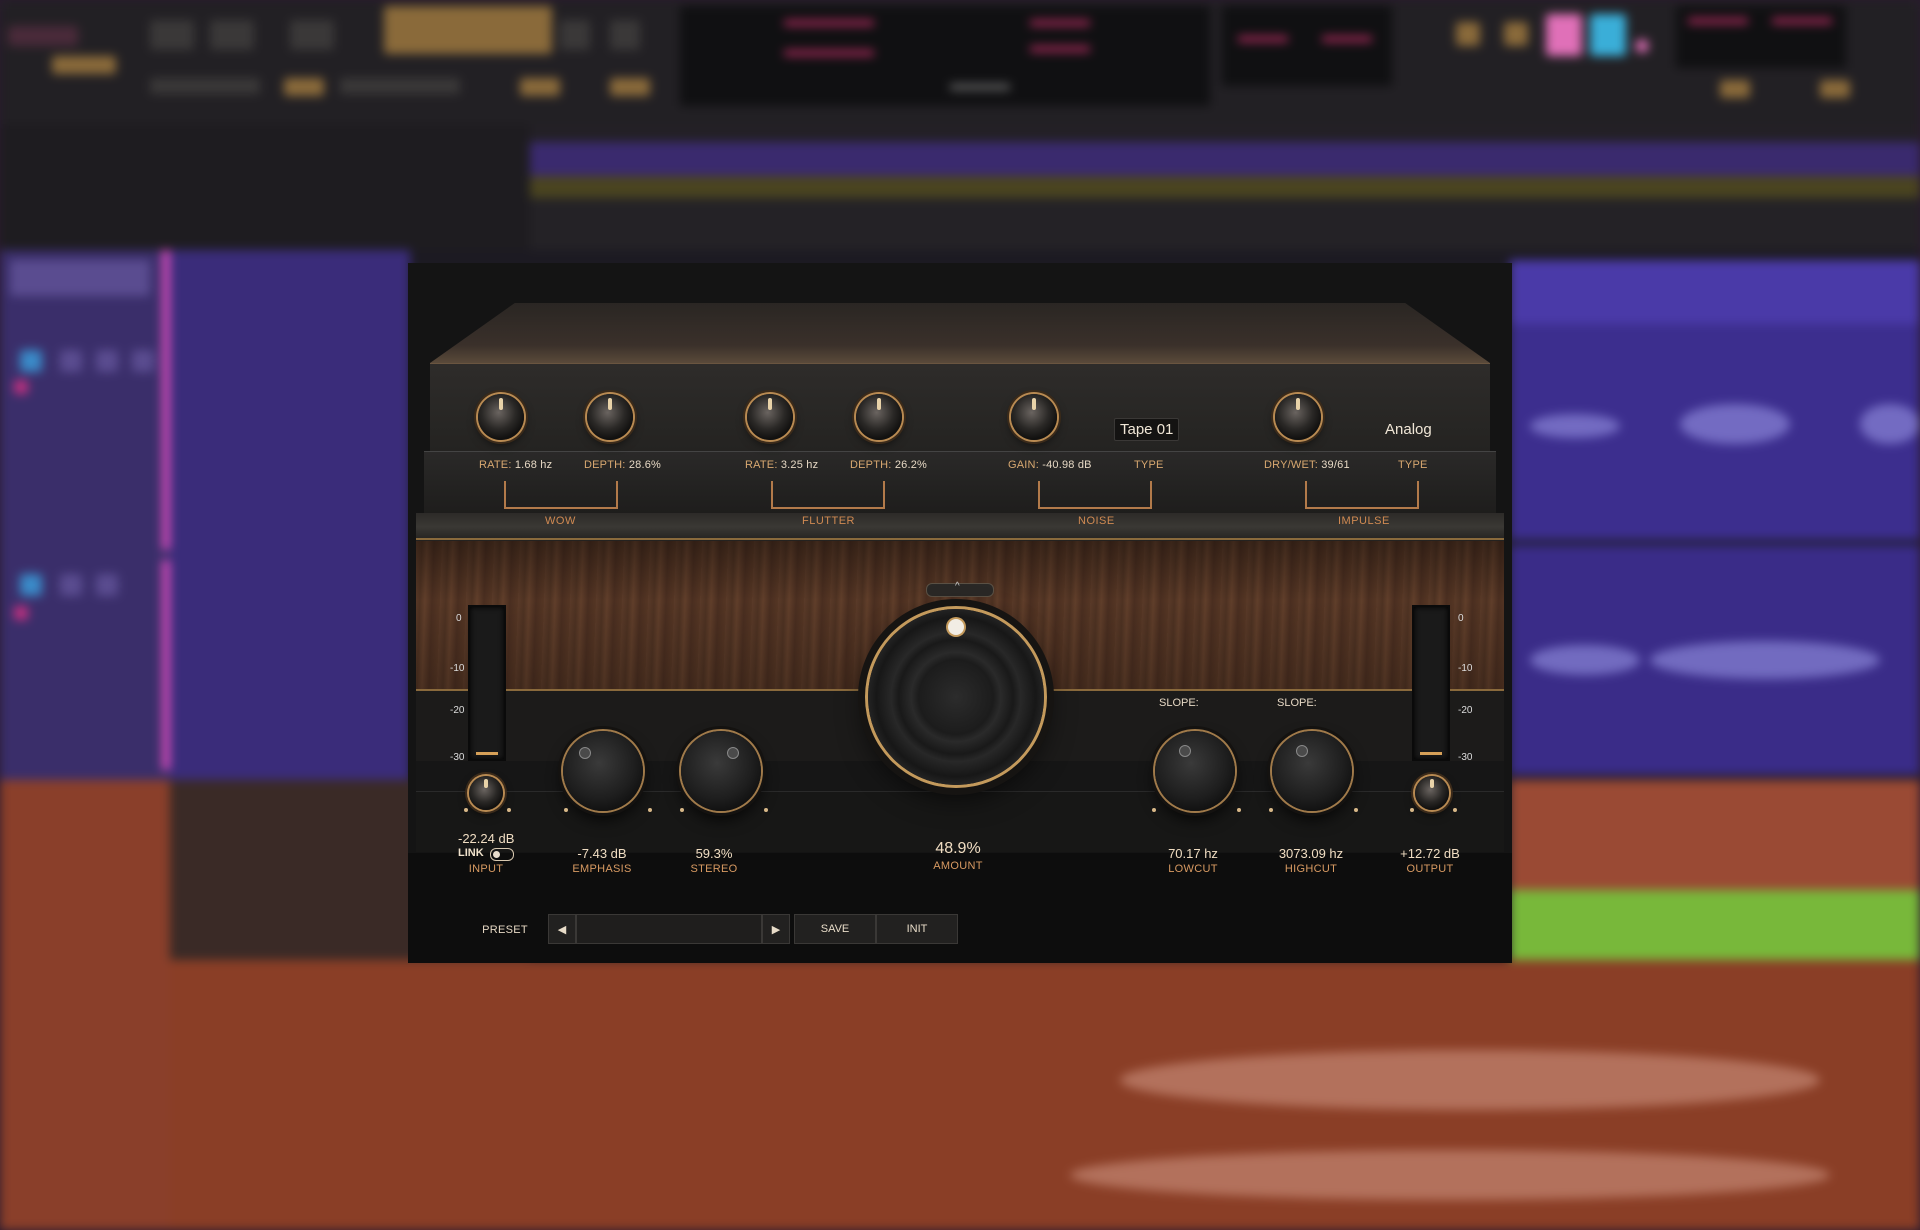  What do you see at coordinates (486, 838) in the screenshot?
I see `input-value: -22.24 dB` at bounding box center [486, 838].